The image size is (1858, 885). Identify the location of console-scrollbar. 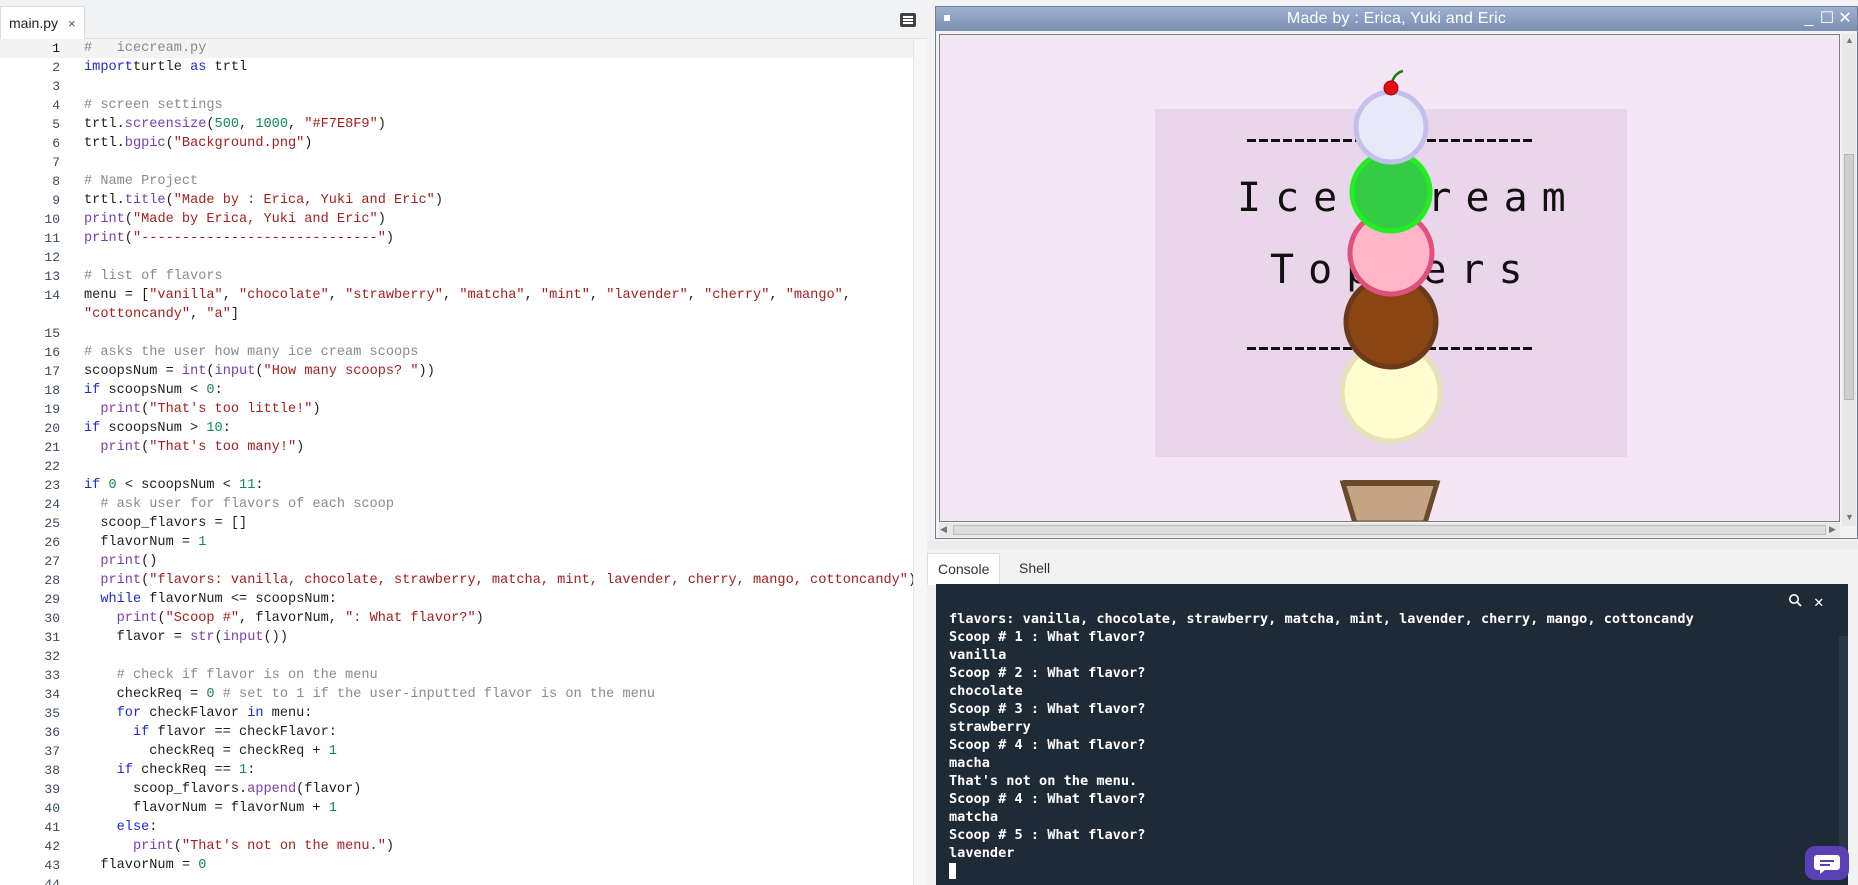
(1843, 756).